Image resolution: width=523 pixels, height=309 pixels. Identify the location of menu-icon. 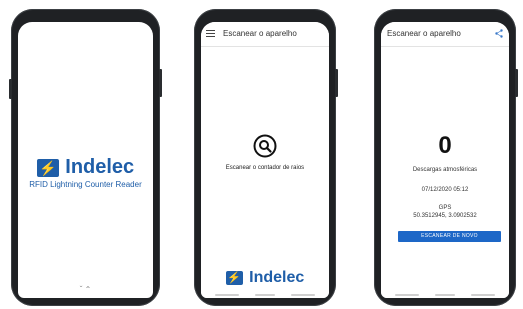
(210, 33).